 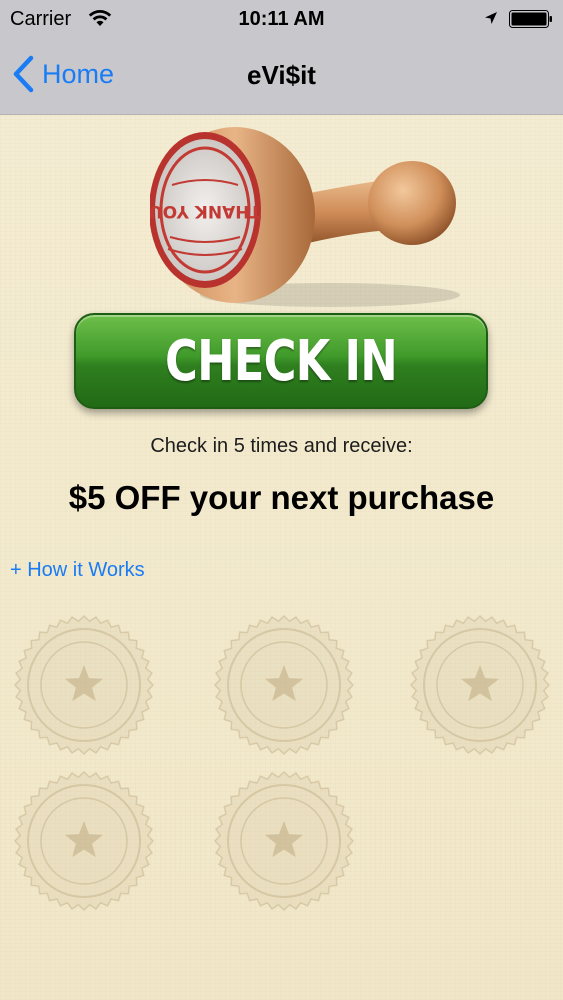 I want to click on navigation-bar: Home eVi$it, so click(x=281, y=76).